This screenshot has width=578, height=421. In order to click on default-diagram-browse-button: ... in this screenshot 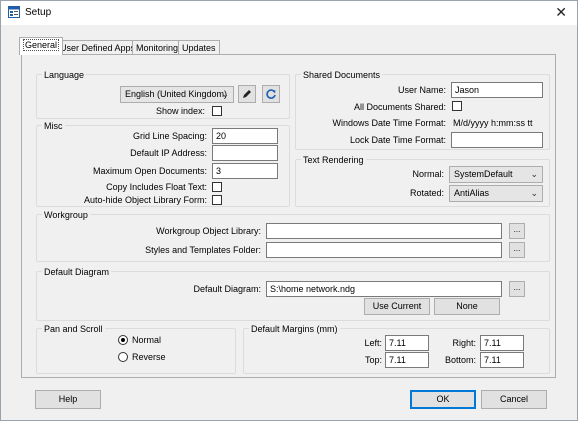, I will do `click(517, 289)`.